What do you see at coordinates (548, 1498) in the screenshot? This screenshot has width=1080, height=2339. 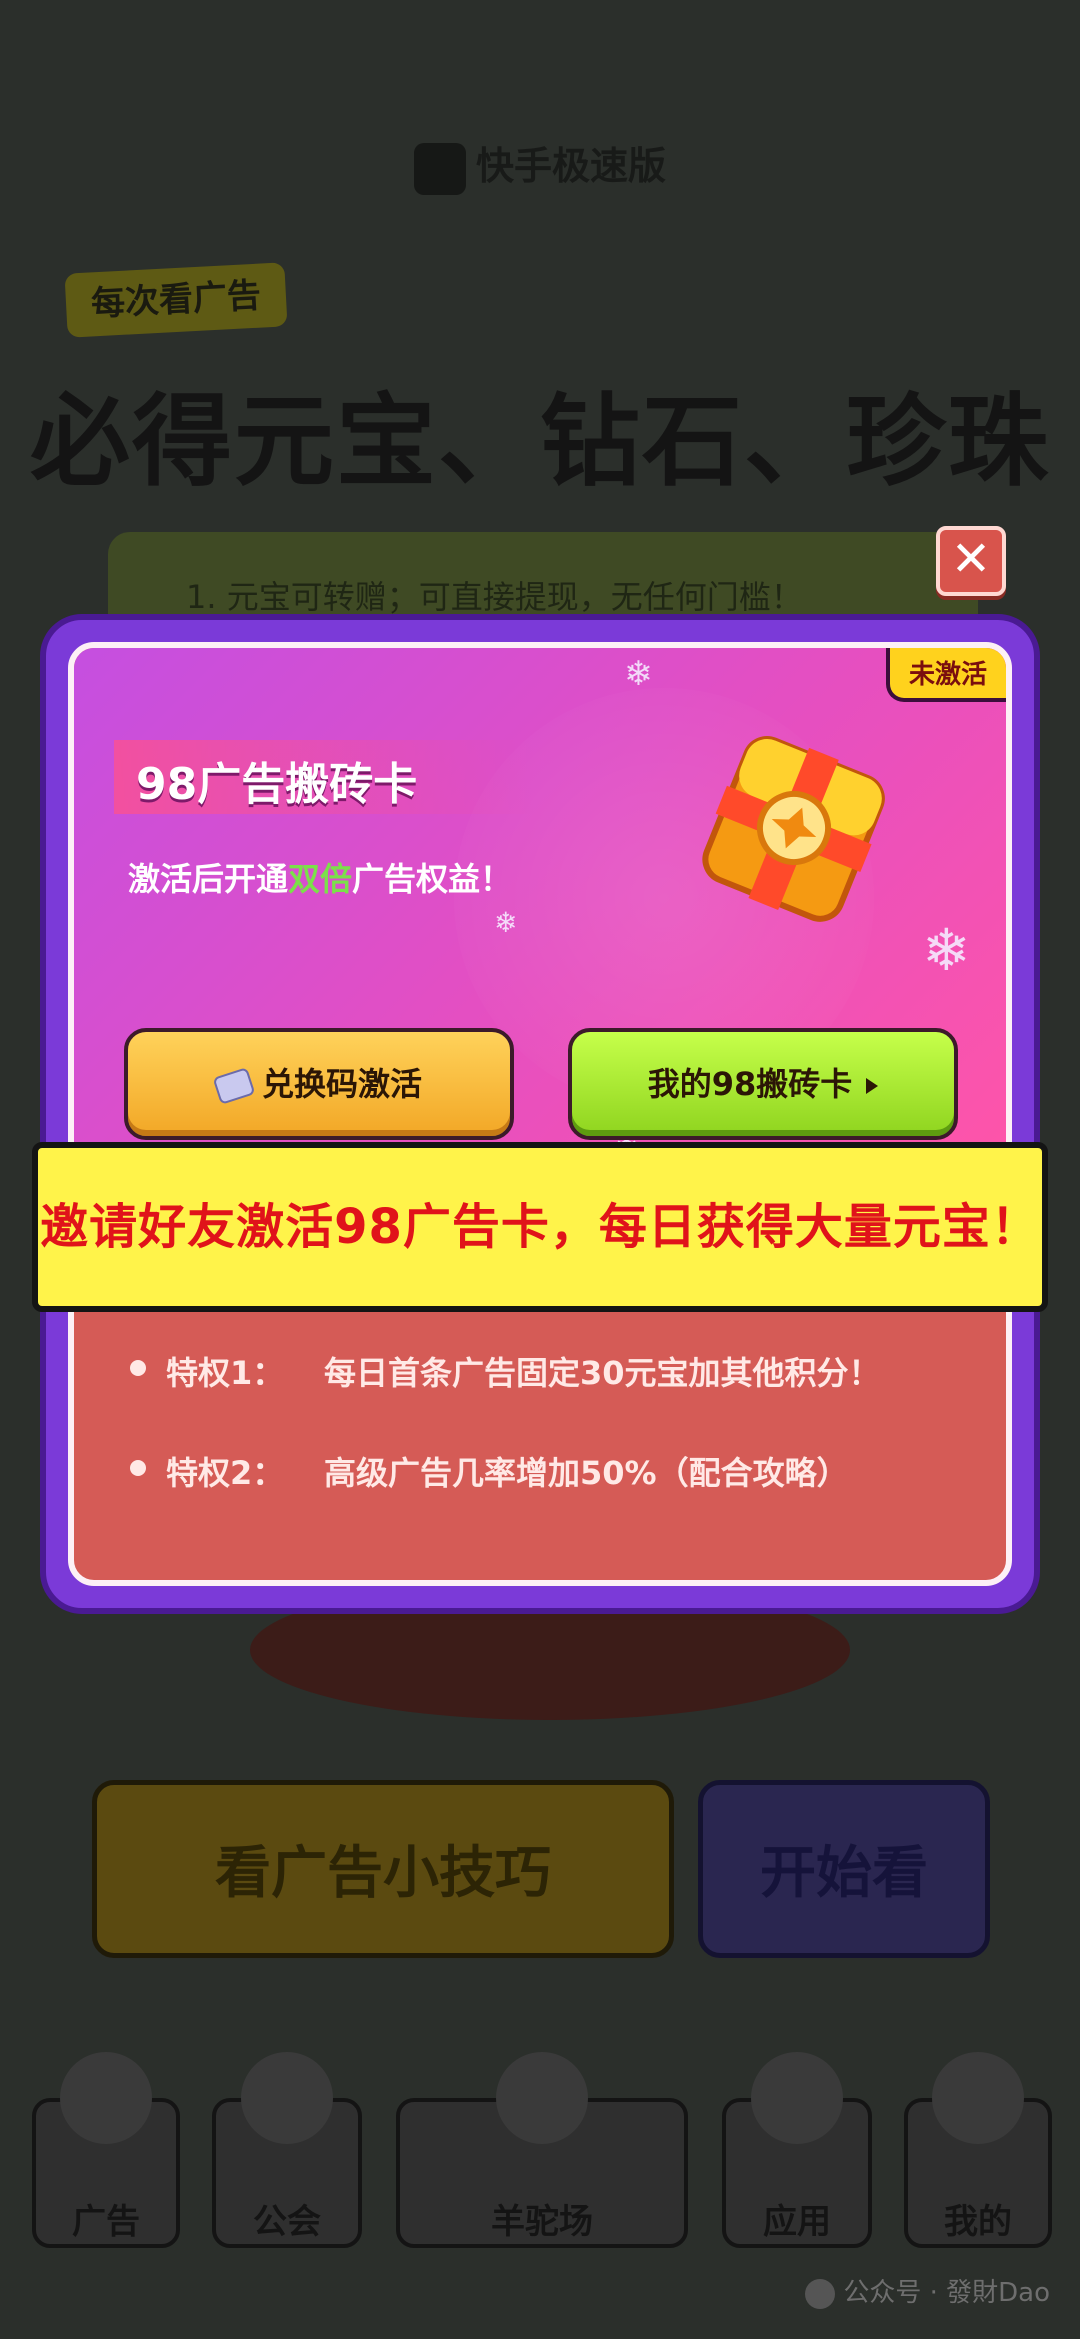 I see `list-item: 特权2： 高级广告几率增加50%（配合攻略）` at bounding box center [548, 1498].